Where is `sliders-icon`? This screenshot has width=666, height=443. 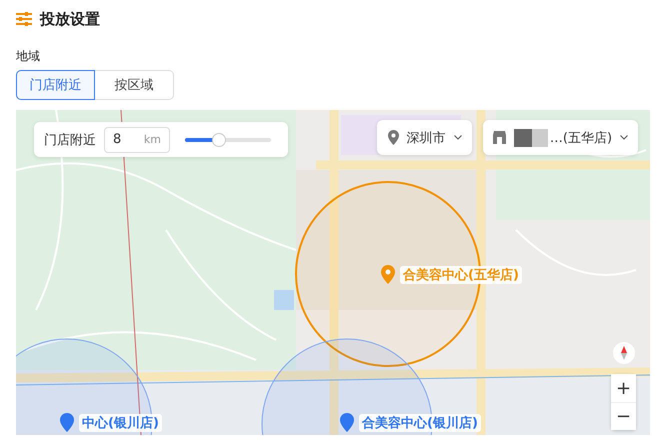
sliders-icon is located at coordinates (24, 19).